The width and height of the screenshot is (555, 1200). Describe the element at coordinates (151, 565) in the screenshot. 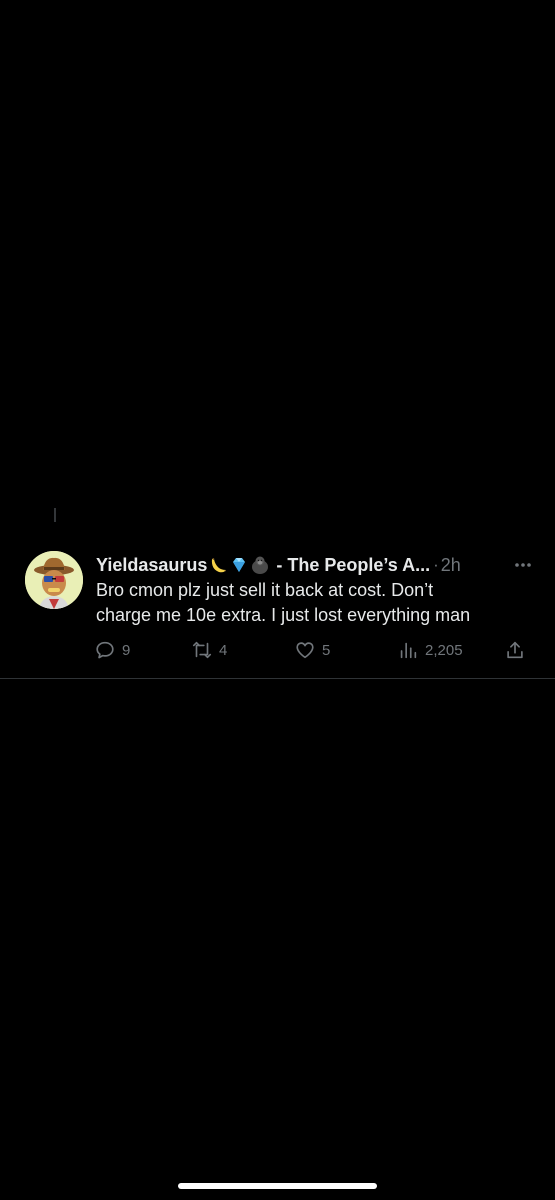

I see `display-name: Yieldasaurus` at that location.